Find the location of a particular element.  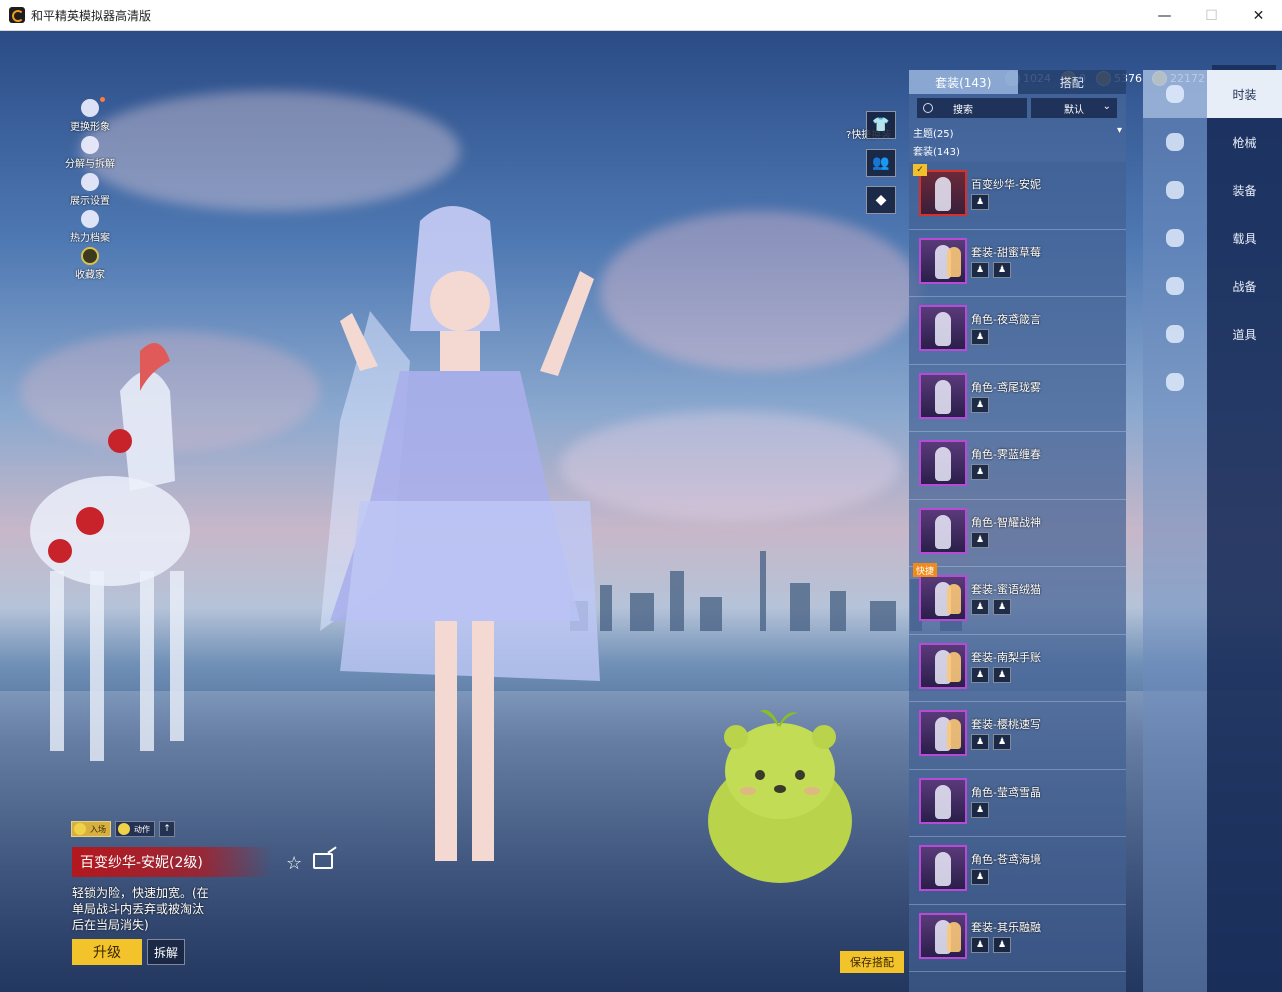

category-icon-column is located at coordinates (1175, 531).